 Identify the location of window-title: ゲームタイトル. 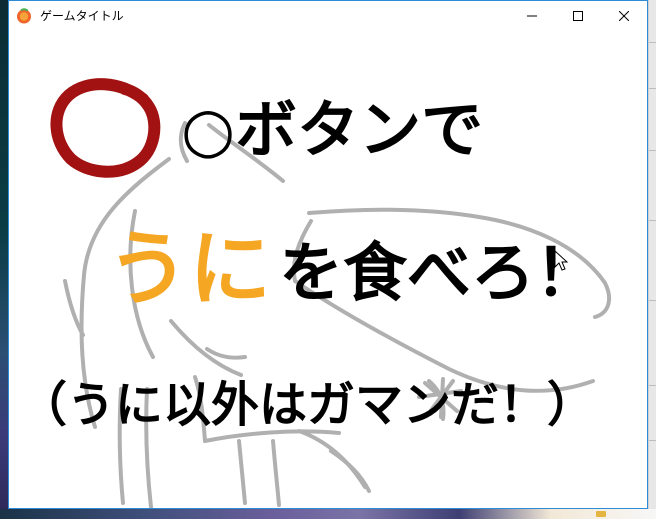
(82, 16).